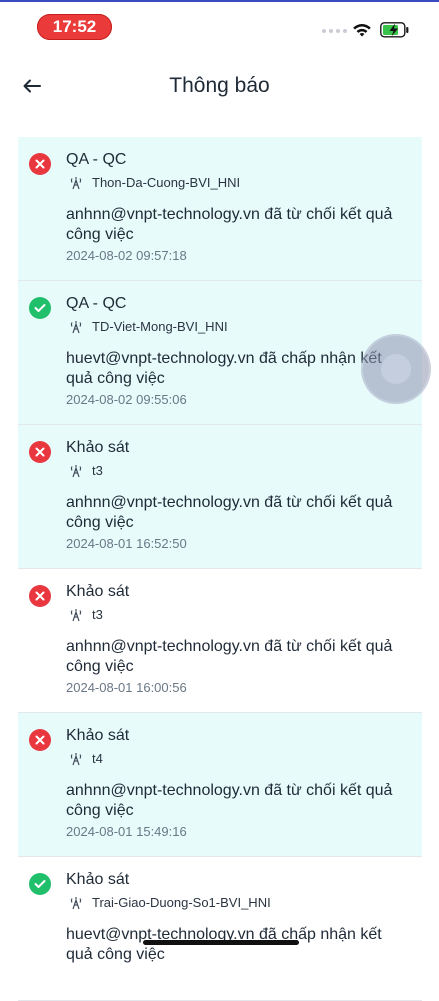  I want to click on site-row: t4, so click(86, 758).